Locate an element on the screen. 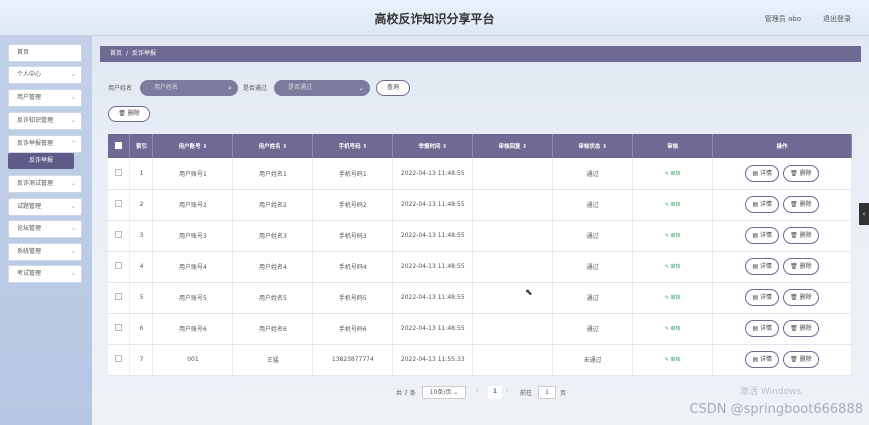 The image size is (869, 425). sidebar-subitem-report: 反诈举报 is located at coordinates (41, 161).